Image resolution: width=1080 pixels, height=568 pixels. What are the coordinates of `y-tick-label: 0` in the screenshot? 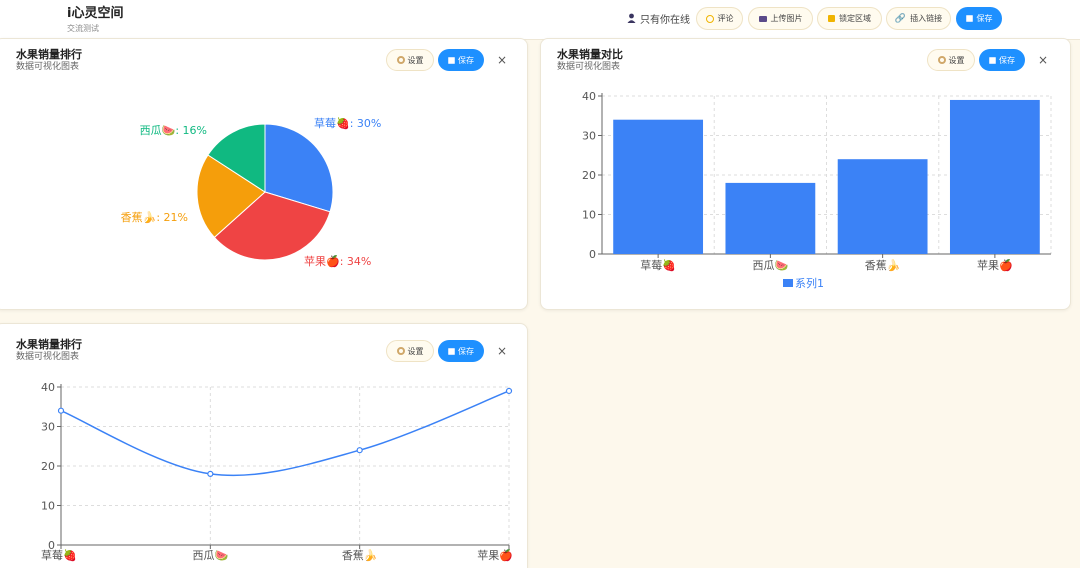 It's located at (592, 254).